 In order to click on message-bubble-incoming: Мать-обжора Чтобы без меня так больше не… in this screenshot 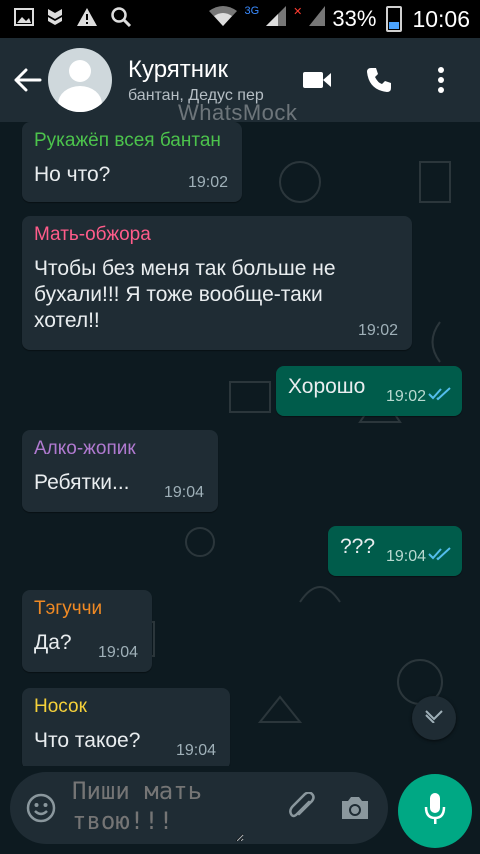, I will do `click(217, 283)`.